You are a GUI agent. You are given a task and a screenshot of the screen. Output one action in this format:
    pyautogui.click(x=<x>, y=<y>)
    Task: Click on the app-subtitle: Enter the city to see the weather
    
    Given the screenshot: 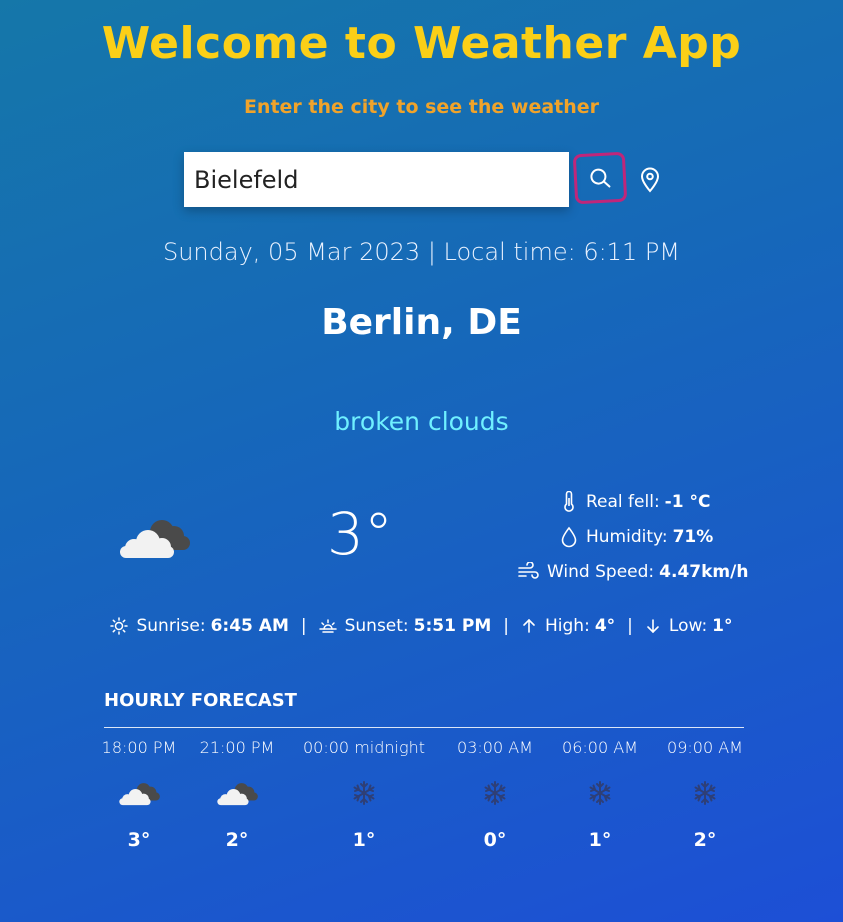 What is the action you would take?
    pyautogui.click(x=421, y=107)
    